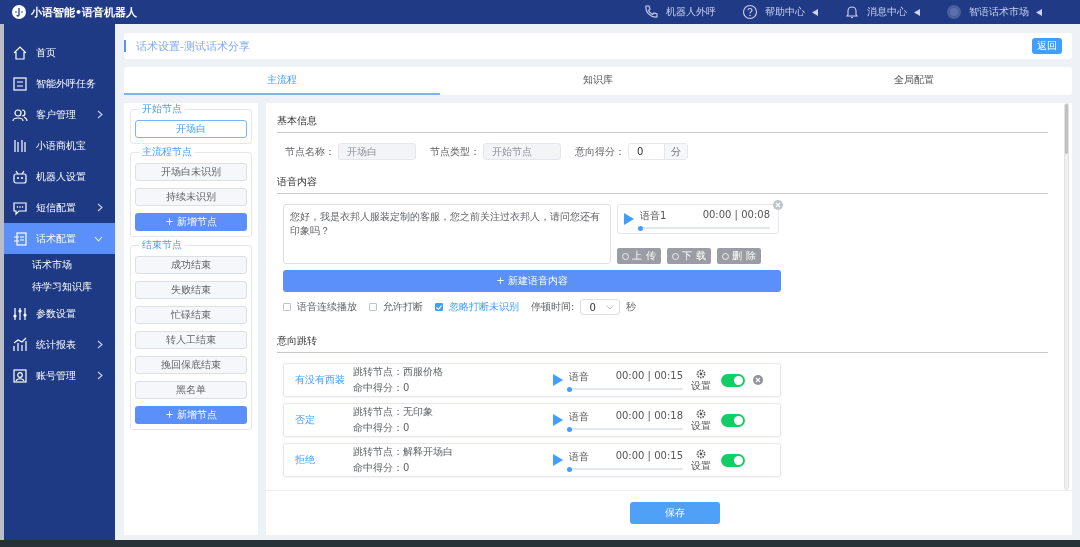 The width and height of the screenshot is (1080, 547). I want to click on audio-time: 00:00 | 00:18, so click(649, 417).